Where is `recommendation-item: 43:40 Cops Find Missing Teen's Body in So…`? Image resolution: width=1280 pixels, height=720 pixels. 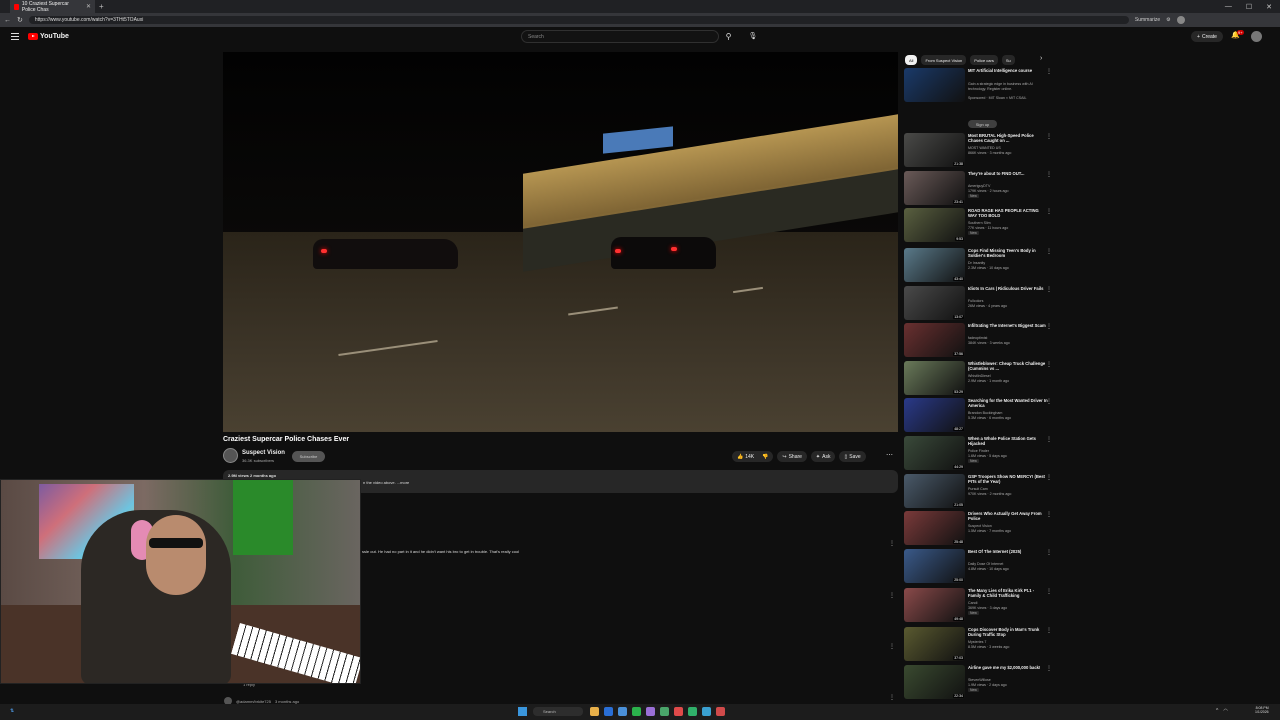
recommendation-item: 43:40 Cops Find Missing Teen's Body in So… is located at coordinates (979, 265).